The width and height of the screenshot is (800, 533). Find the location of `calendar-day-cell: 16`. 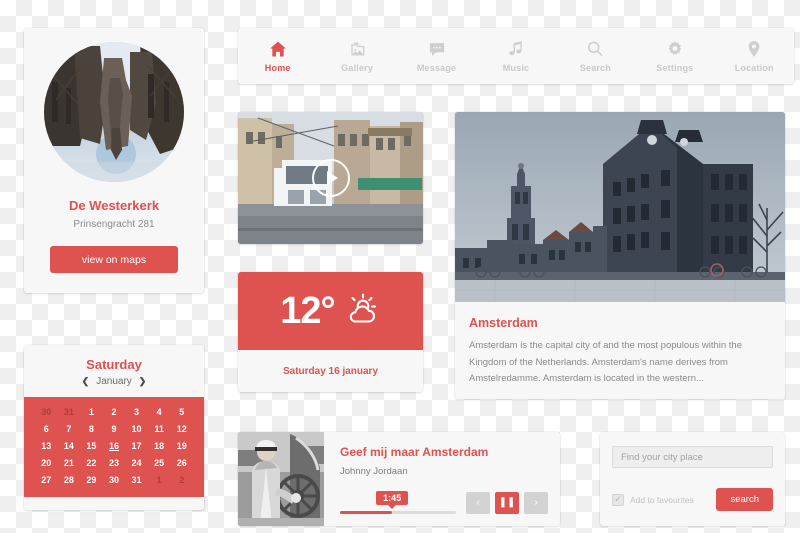

calendar-day-cell: 16 is located at coordinates (114, 446).